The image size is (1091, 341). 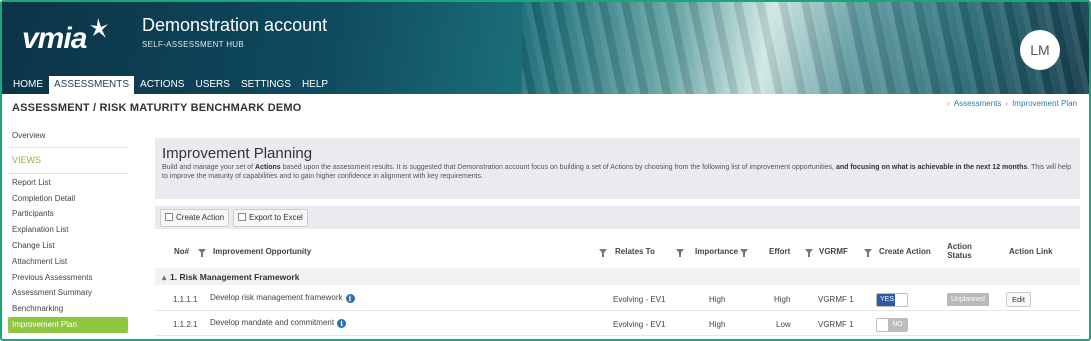 What do you see at coordinates (968, 299) in the screenshot?
I see `status-badge: Unplanned` at bounding box center [968, 299].